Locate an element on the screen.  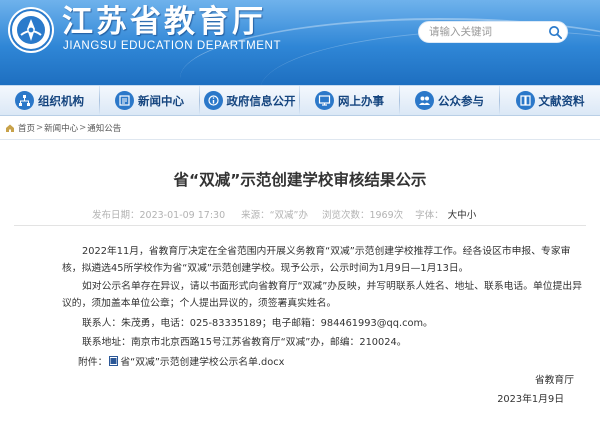
attachment-label: 附件： is located at coordinates (93, 362).